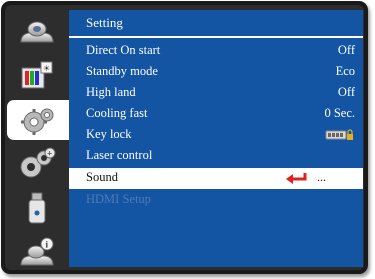  I want to click on menu-item-label: Sound, so click(102, 177).